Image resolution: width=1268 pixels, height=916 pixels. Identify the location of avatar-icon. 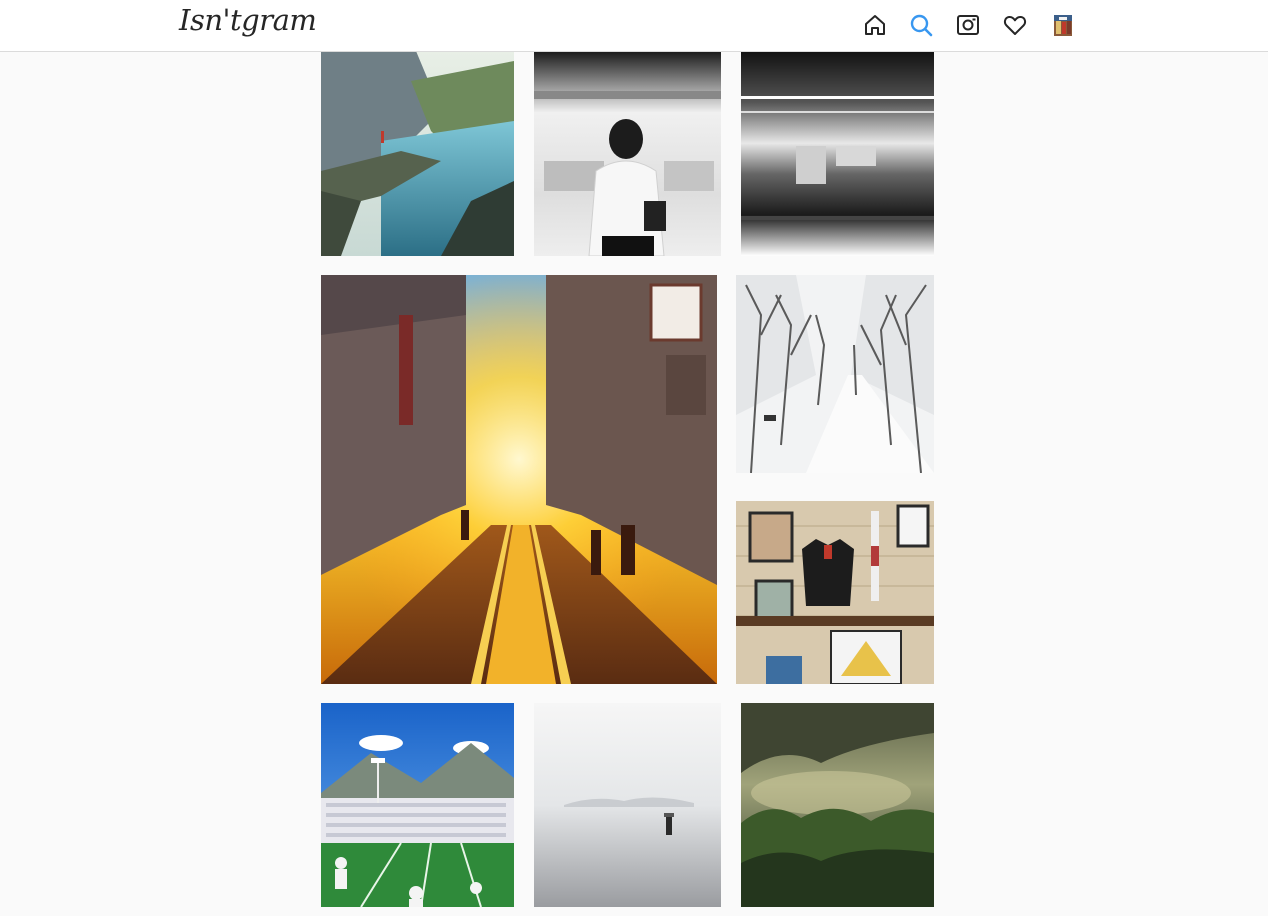
(1063, 25).